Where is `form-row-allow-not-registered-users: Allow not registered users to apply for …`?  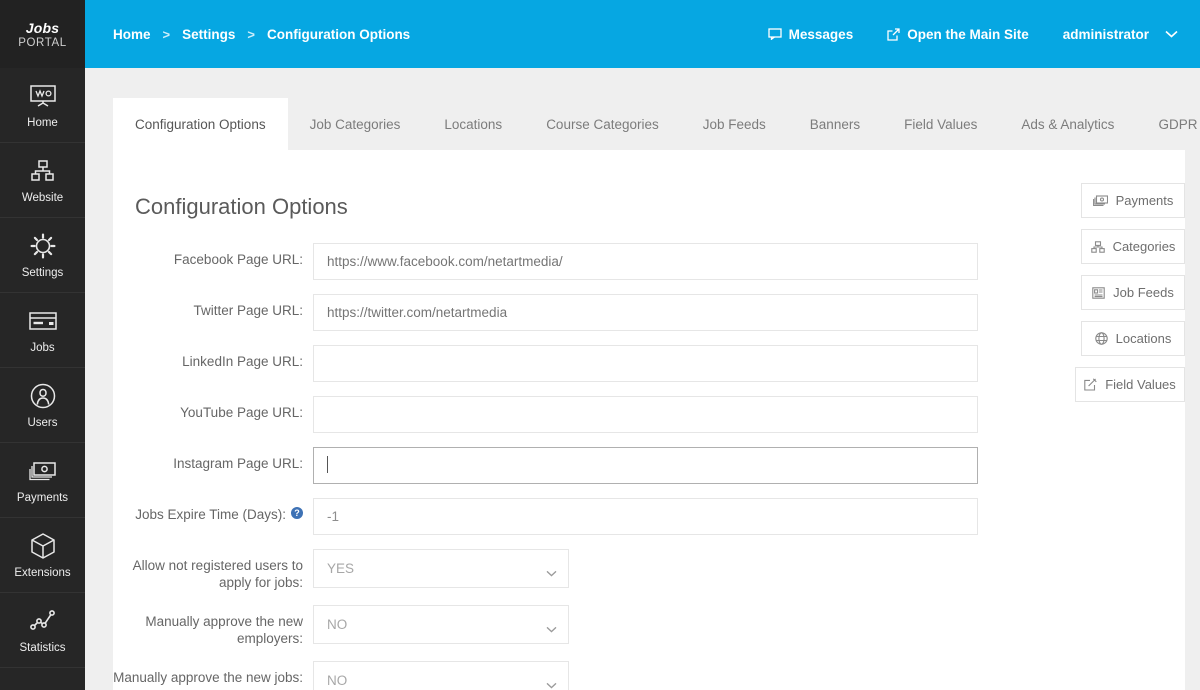
form-row-allow-not-registered-users: Allow not registered users to apply for … is located at coordinates (553, 570).